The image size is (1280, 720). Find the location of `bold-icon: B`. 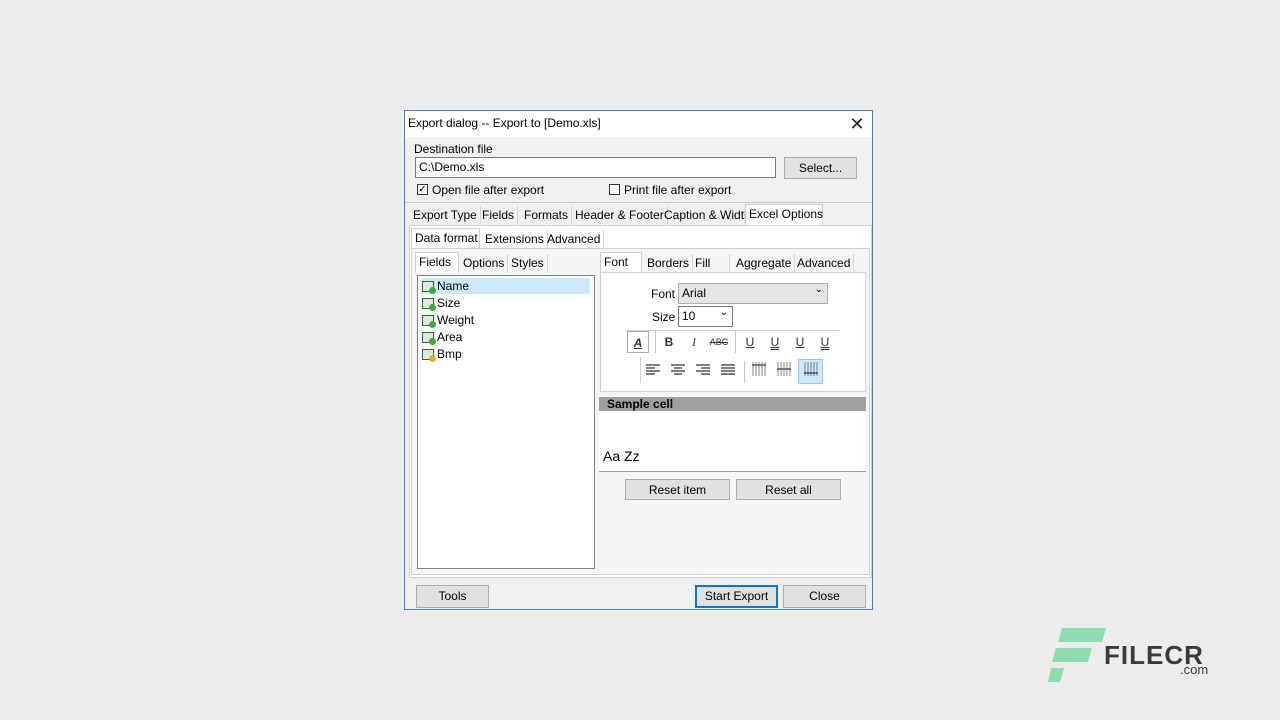

bold-icon: B is located at coordinates (669, 342).